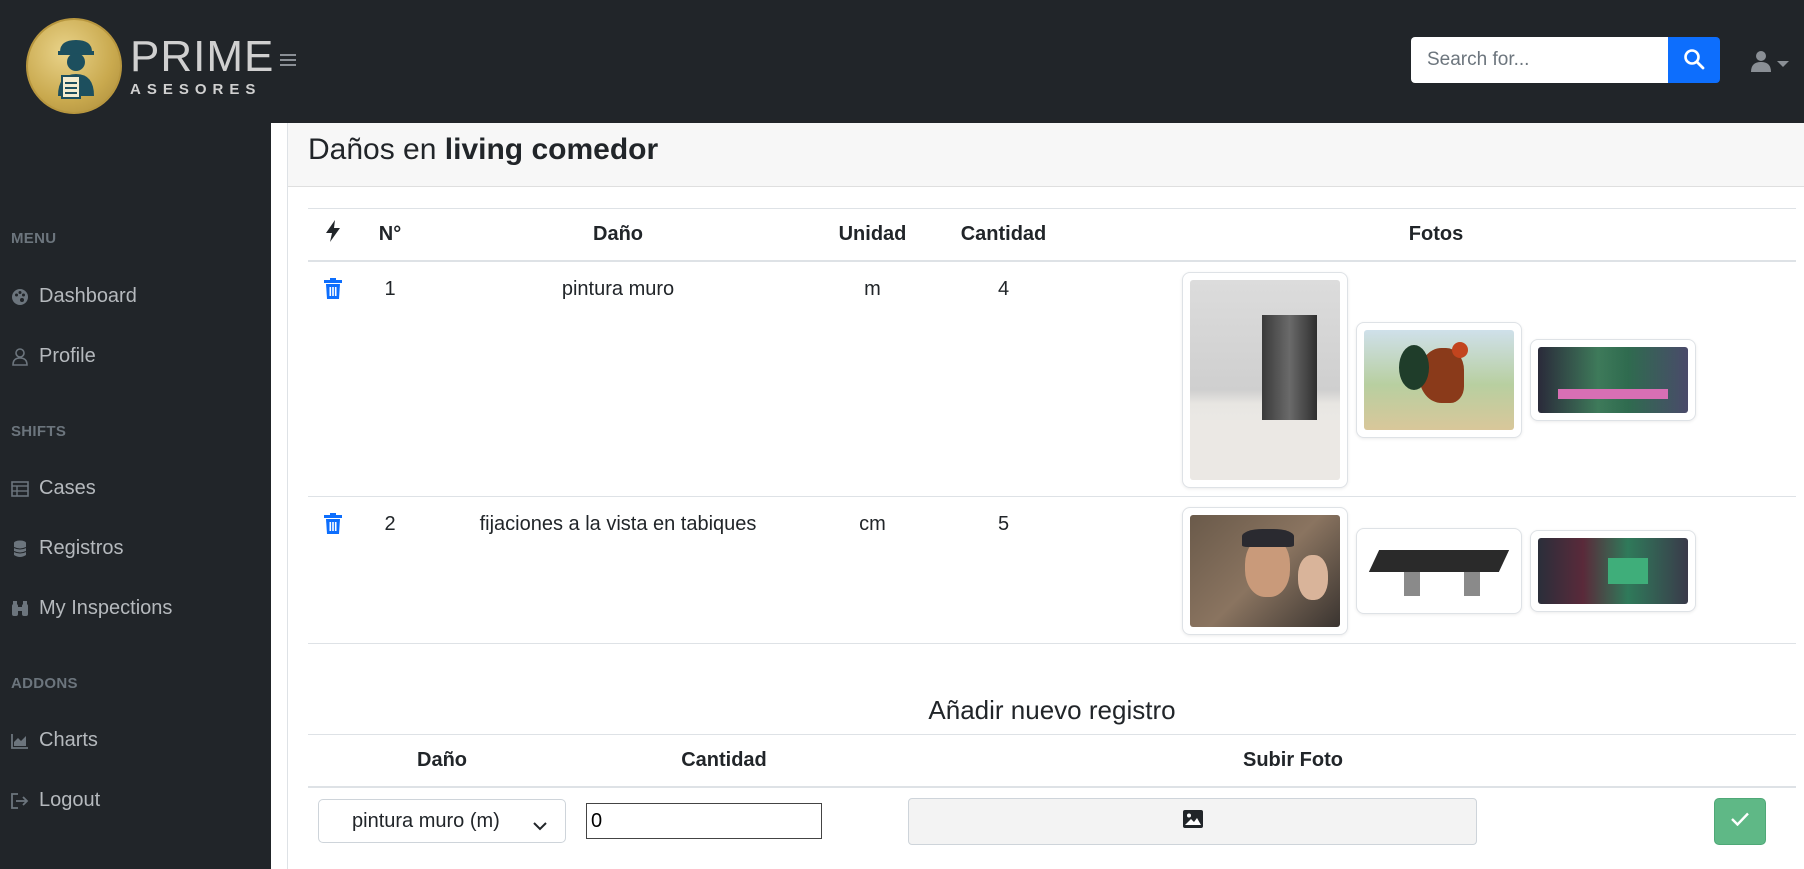  I want to click on logout-icon, so click(20, 801).